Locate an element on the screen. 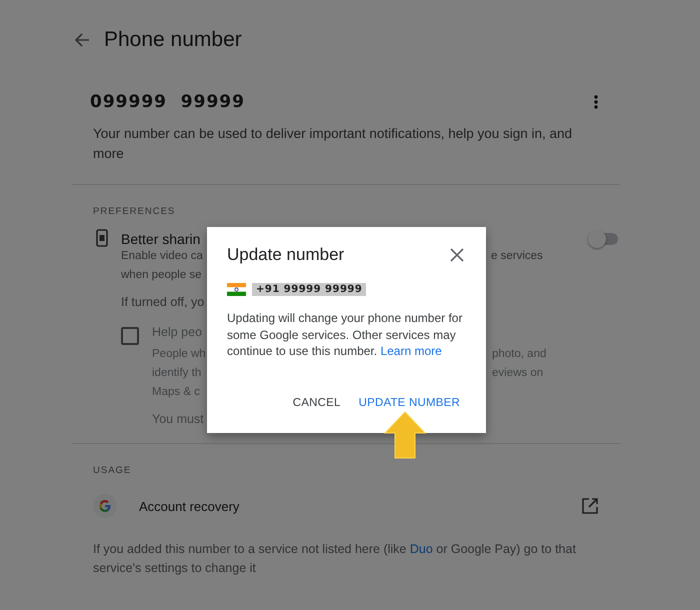  description-text: Enable video ca is located at coordinates (162, 256).